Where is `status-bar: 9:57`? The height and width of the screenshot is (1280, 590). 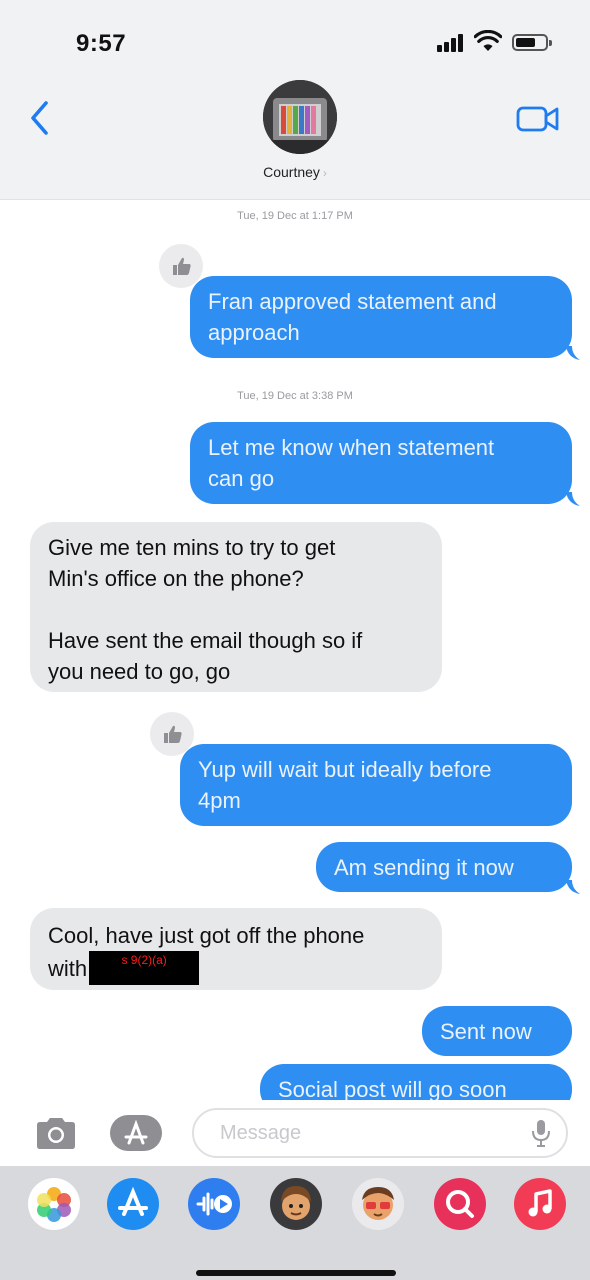
status-bar: 9:57 is located at coordinates (295, 40).